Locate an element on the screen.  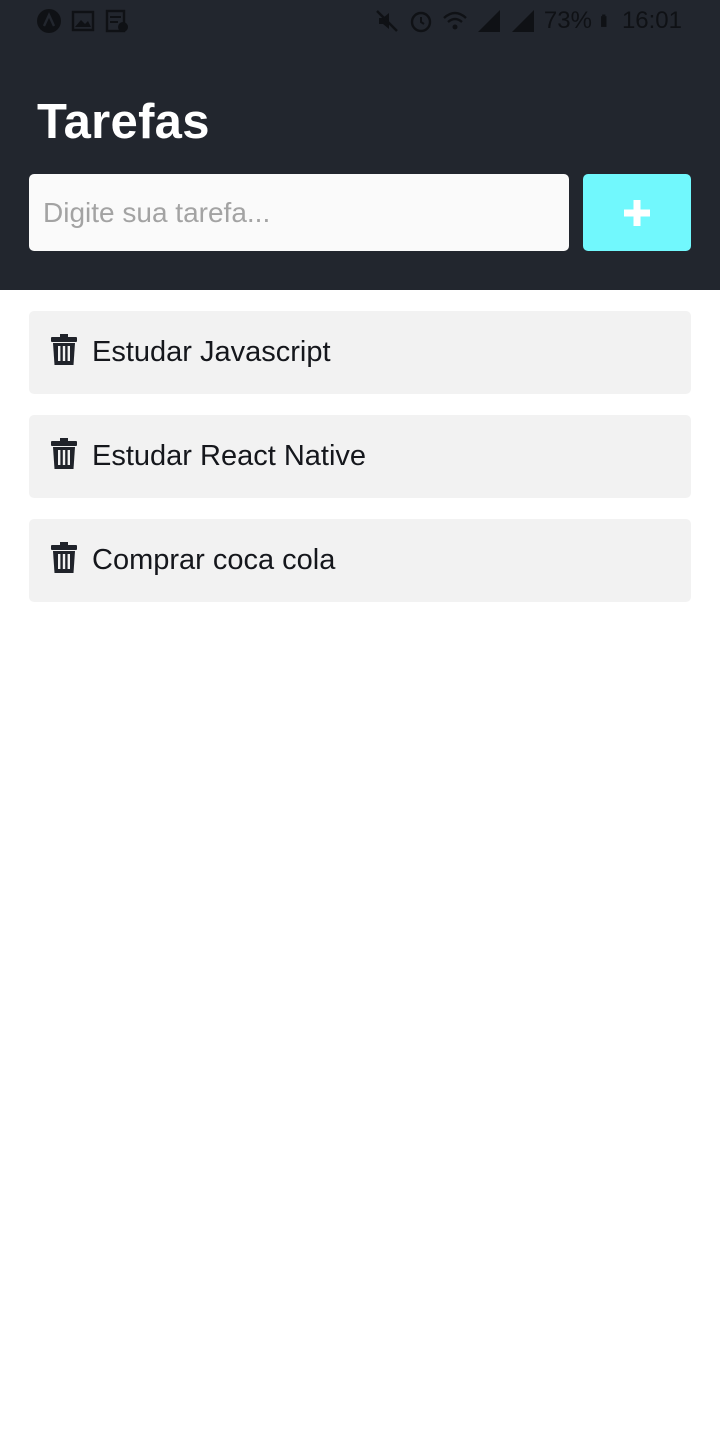
task-input is located at coordinates (299, 212).